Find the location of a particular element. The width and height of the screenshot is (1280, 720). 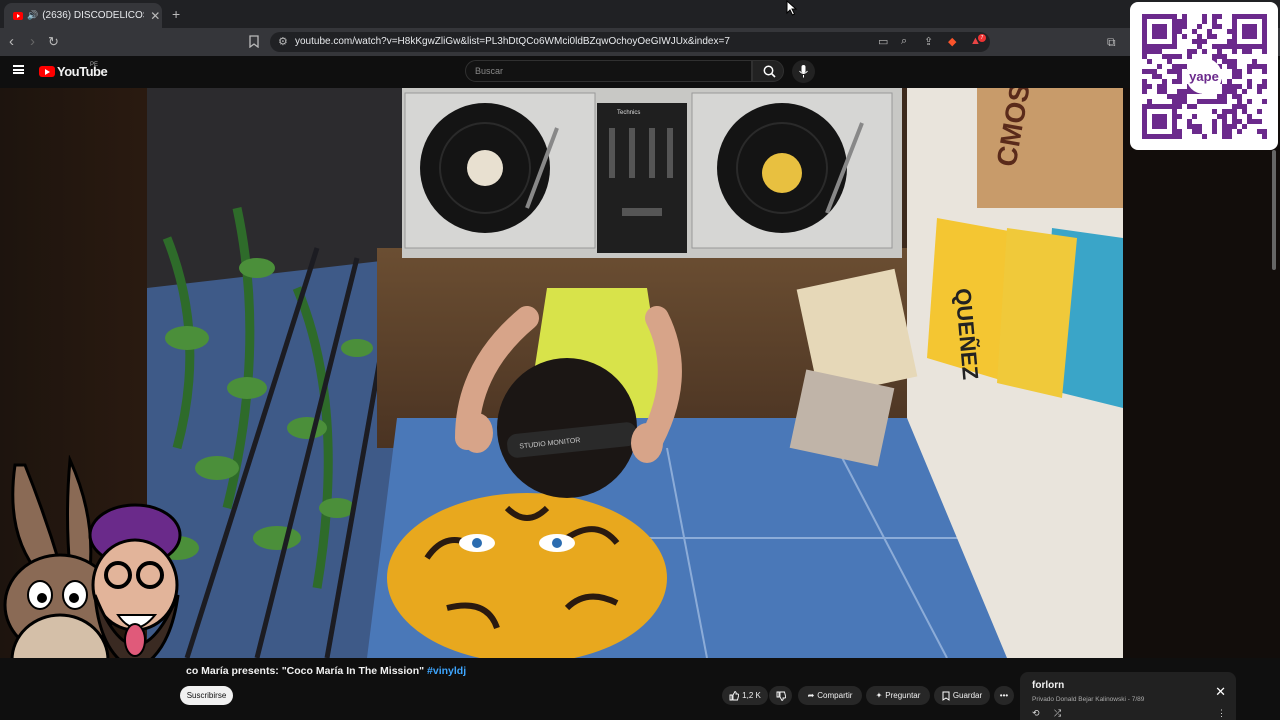

speaker-icon: 🔊 is located at coordinates (32, 15).